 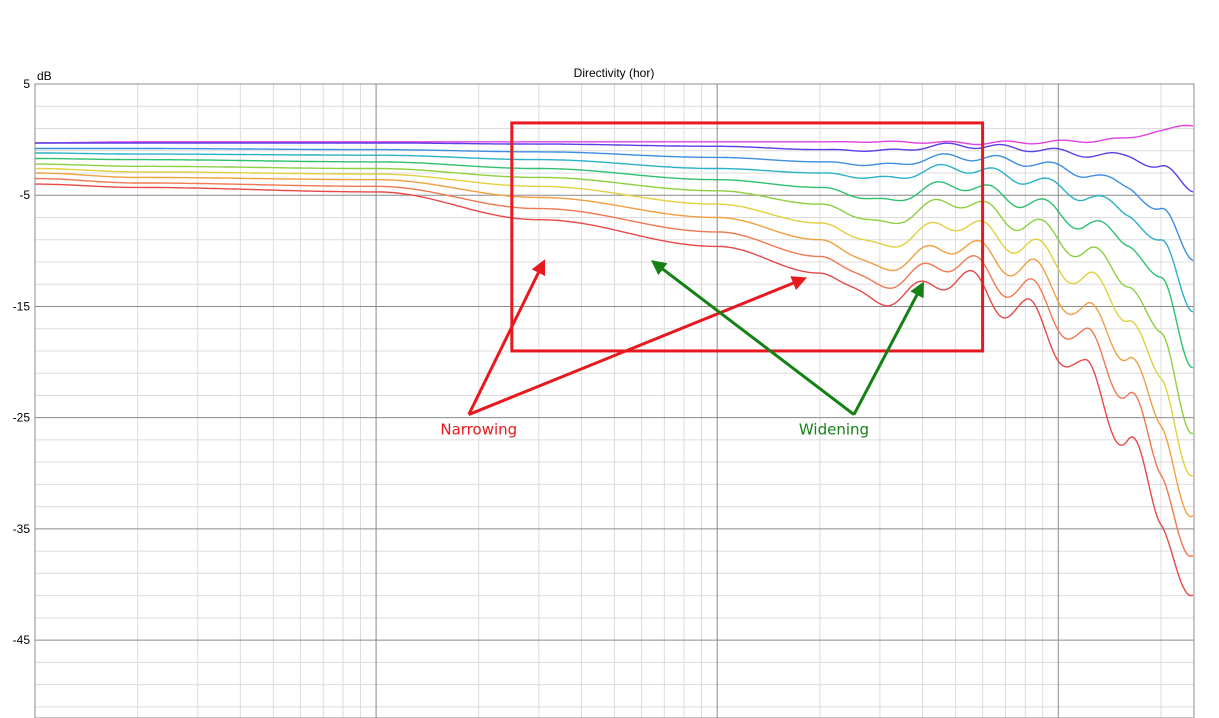 What do you see at coordinates (22, 640) in the screenshot?
I see `y-tick-label: -45` at bounding box center [22, 640].